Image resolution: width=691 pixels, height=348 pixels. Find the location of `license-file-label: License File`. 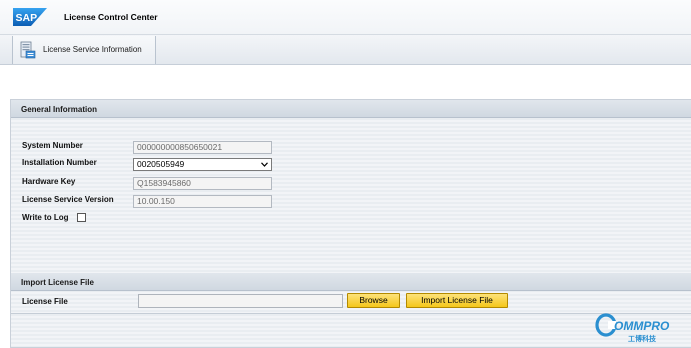

license-file-label: License File is located at coordinates (45, 301).